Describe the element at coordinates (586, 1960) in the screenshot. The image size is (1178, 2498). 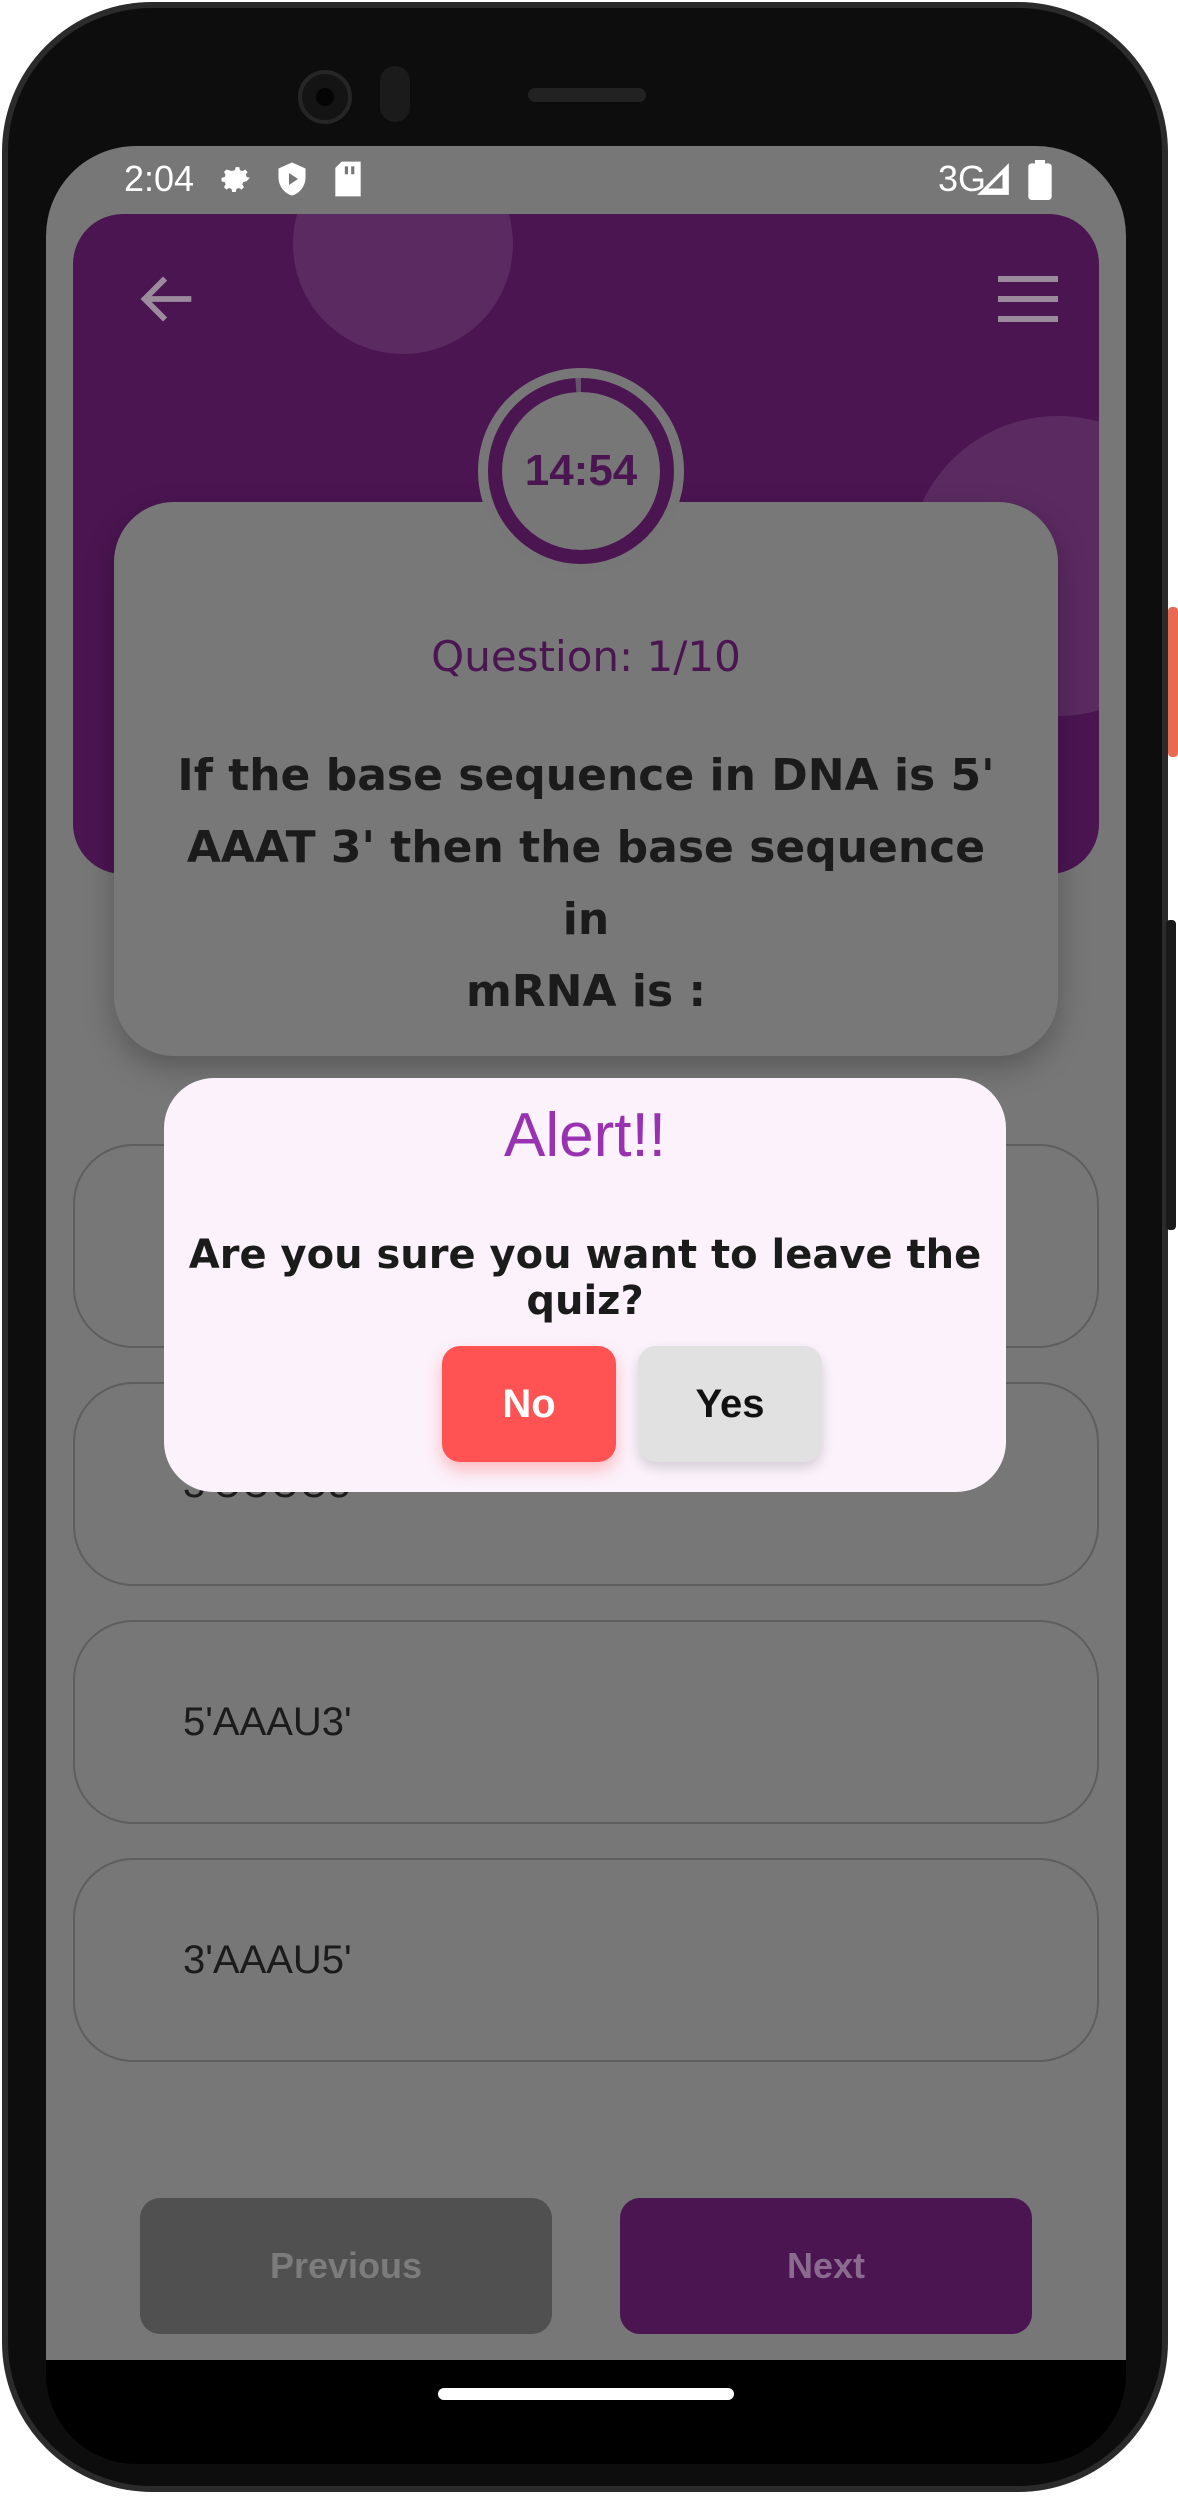
I see `option-4: 3'AAAU5'` at that location.